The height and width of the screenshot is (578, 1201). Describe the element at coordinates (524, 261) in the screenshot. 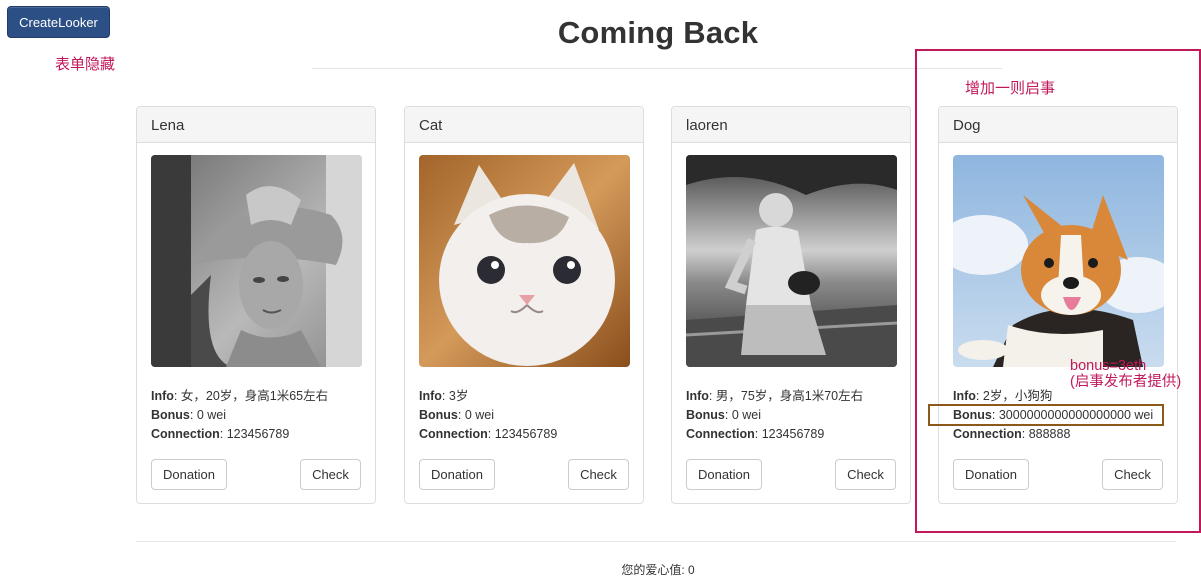

I see `kitten-photo` at that location.